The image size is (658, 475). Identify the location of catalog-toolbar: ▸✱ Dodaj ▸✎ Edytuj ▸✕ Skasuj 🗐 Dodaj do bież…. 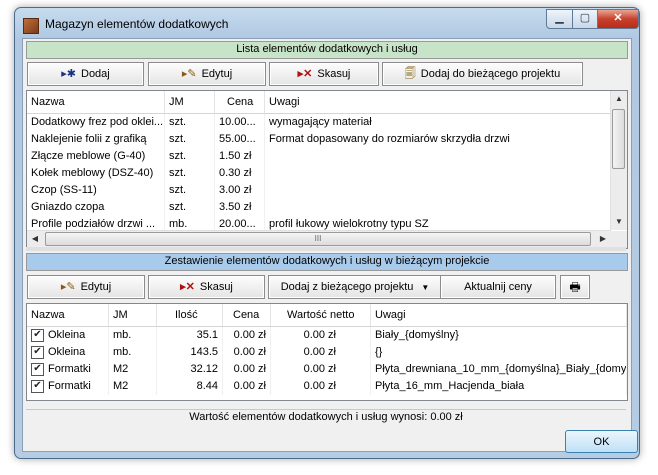
(326, 73).